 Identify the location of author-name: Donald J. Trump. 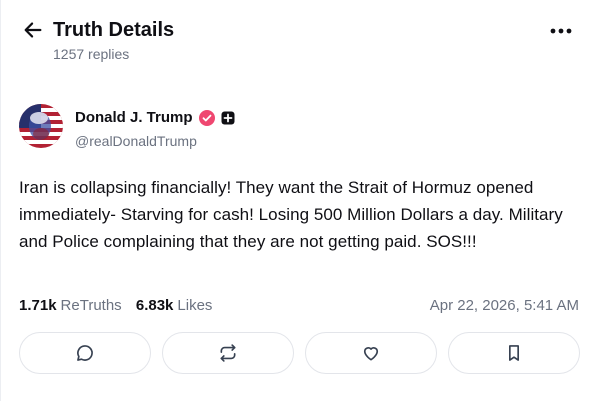
(134, 118).